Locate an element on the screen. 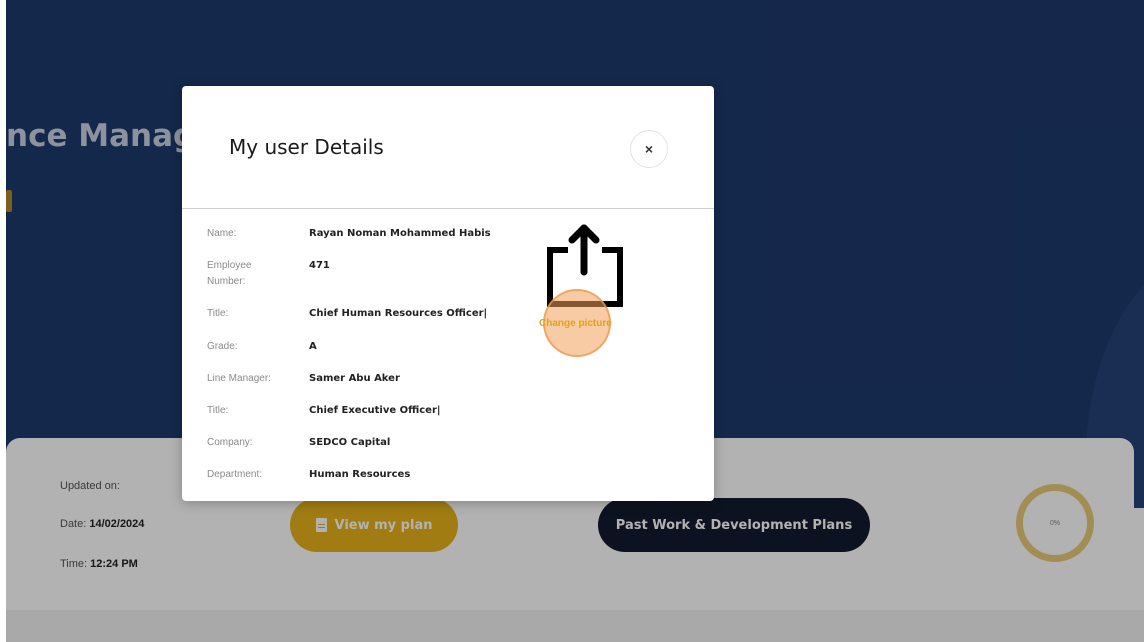 This screenshot has width=1144, height=642. detail-label-manager-title: Title: is located at coordinates (218, 410).